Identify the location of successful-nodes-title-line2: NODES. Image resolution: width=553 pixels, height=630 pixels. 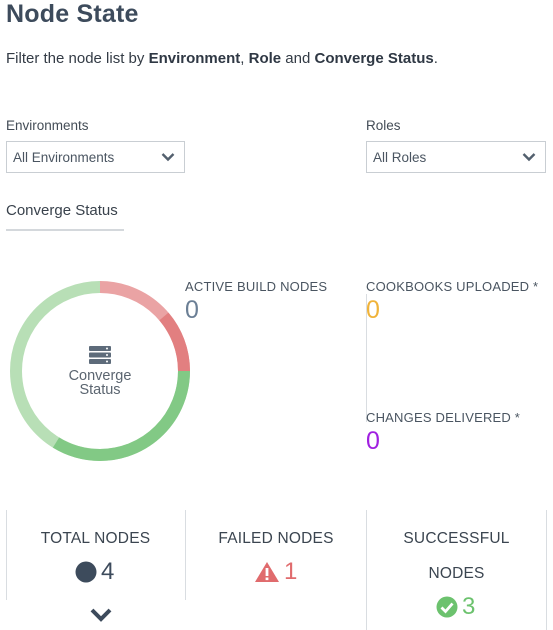
(456, 573).